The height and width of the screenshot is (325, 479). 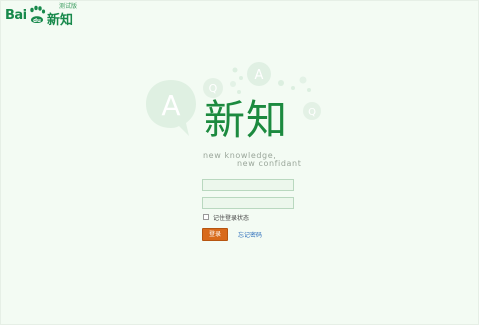 I want to click on hero-title: 新知, so click(x=246, y=120).